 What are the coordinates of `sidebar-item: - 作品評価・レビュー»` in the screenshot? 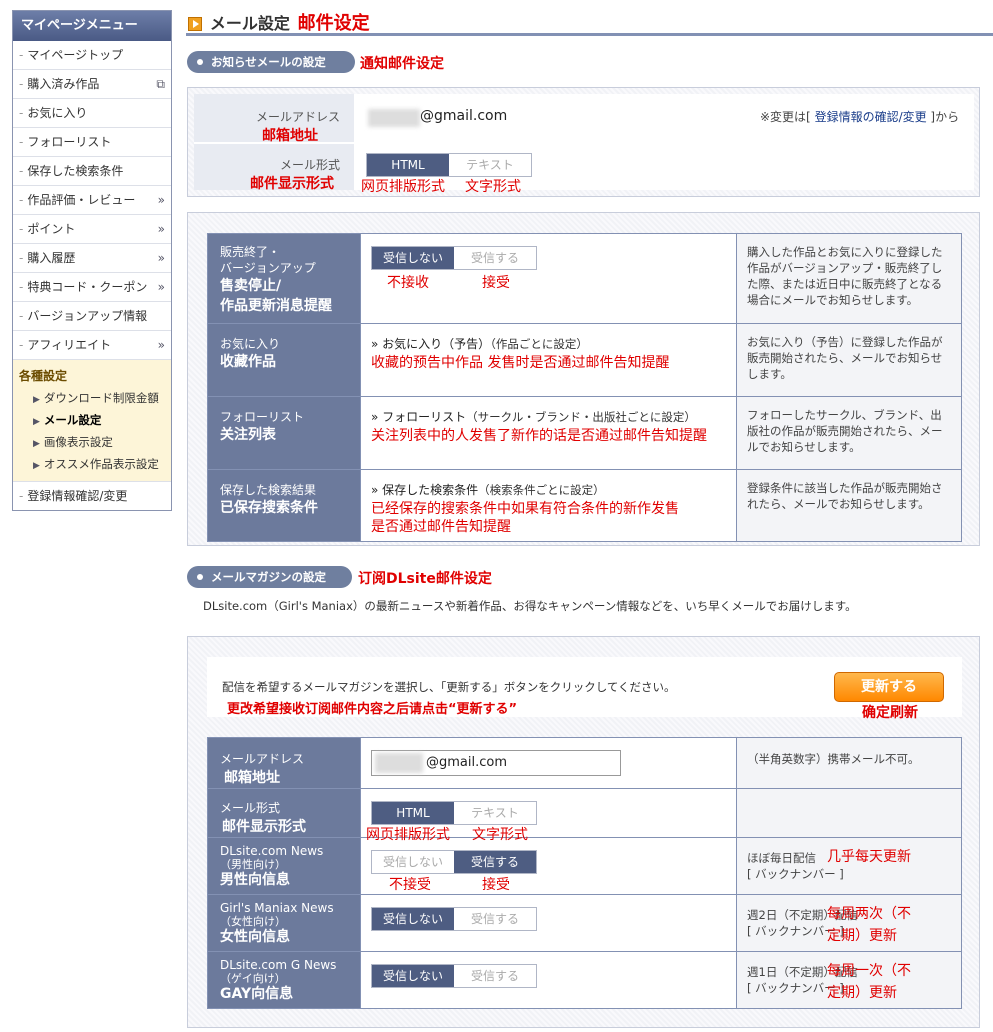 It's located at (92, 200).